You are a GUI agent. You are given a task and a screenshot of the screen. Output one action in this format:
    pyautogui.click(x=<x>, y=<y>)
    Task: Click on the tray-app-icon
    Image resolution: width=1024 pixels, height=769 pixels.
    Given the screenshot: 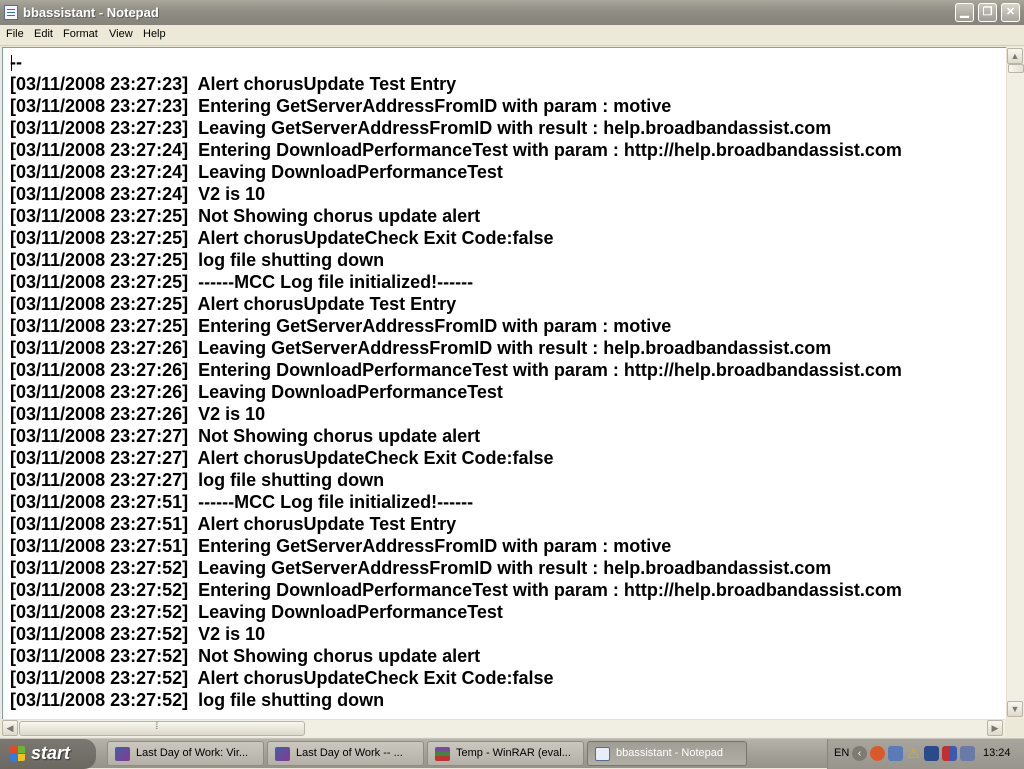 What is the action you would take?
    pyautogui.click(x=877, y=753)
    